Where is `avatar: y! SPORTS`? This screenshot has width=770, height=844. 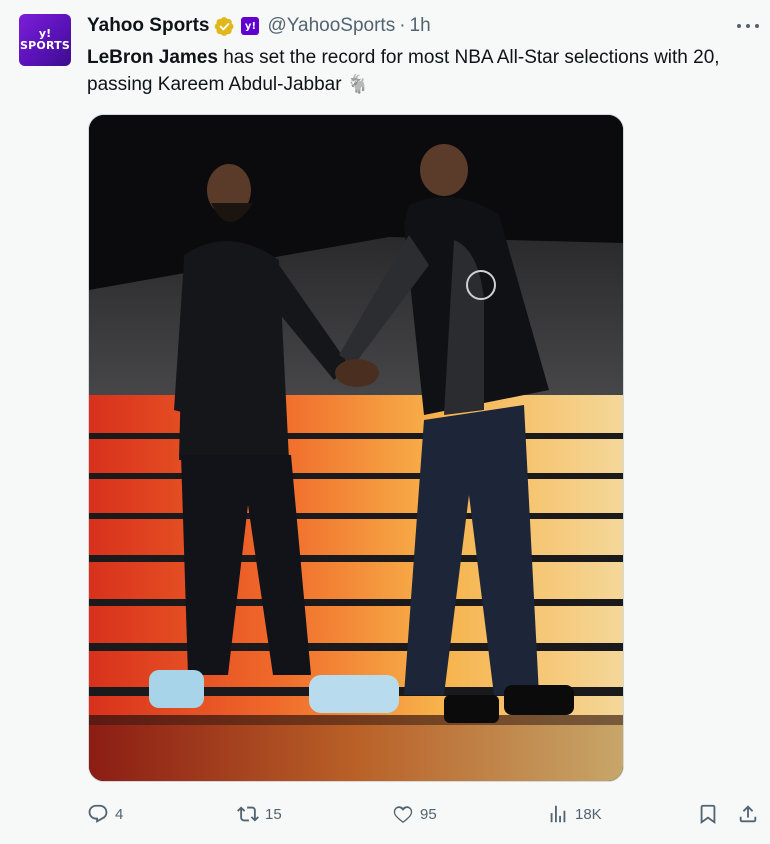 avatar: y! SPORTS is located at coordinates (45, 40).